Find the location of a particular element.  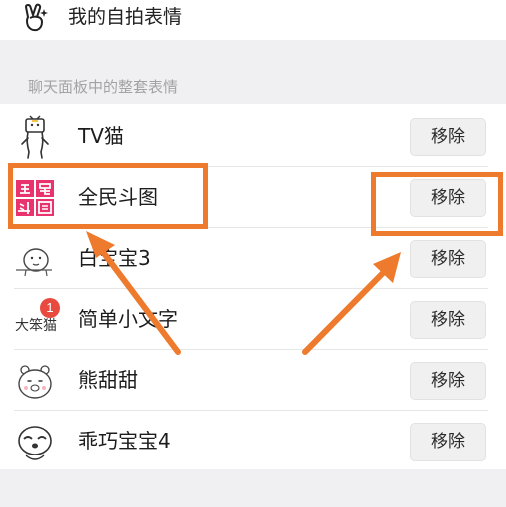

sticker-set-name: 乖巧宝宝4 is located at coordinates (124, 441).